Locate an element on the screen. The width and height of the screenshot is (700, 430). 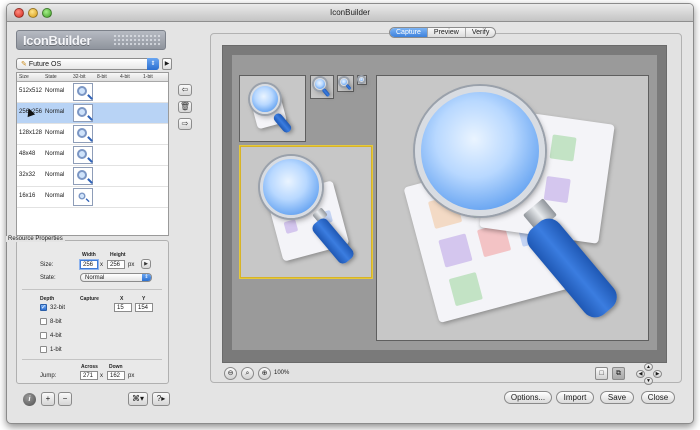
save-button: Save is located at coordinates (617, 397).